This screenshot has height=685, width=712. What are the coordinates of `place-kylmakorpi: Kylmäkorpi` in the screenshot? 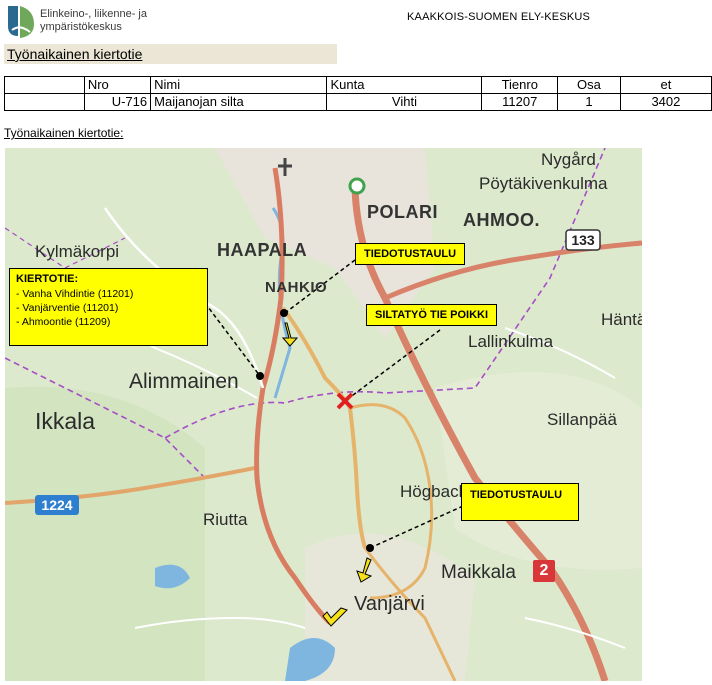 It's located at (77, 251).